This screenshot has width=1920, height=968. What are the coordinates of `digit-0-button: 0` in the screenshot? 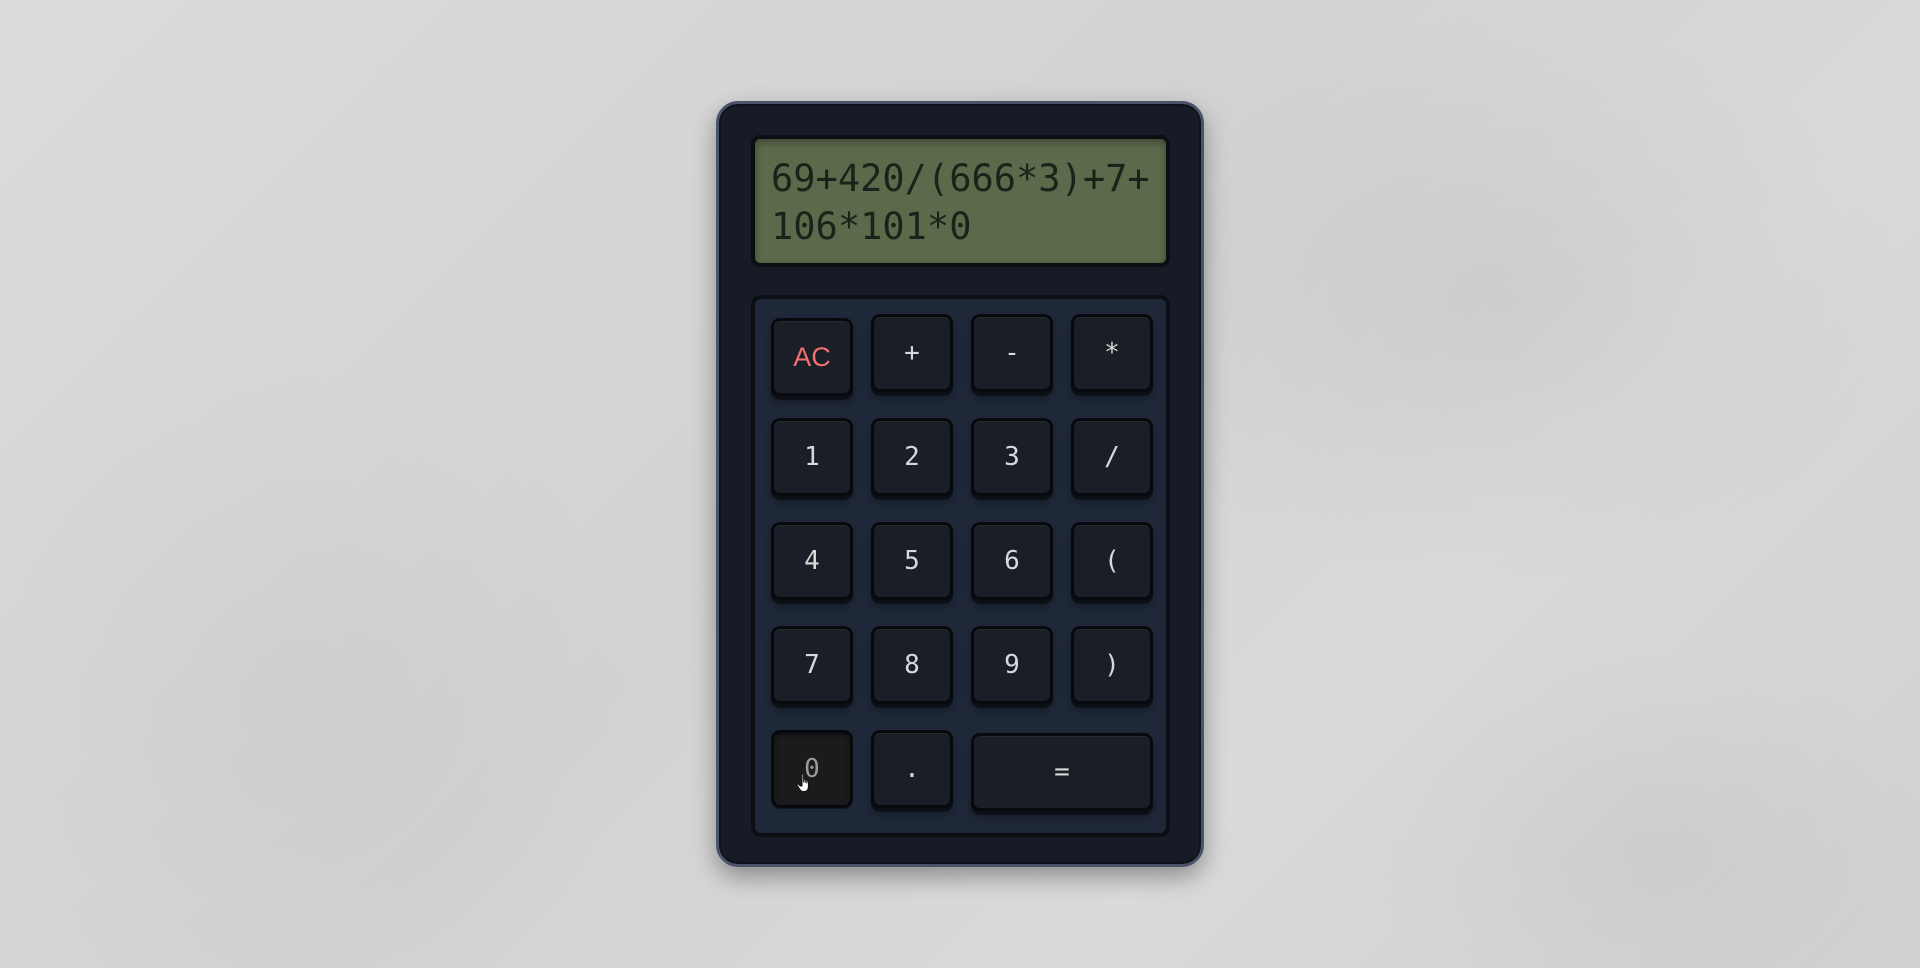 It's located at (812, 769).